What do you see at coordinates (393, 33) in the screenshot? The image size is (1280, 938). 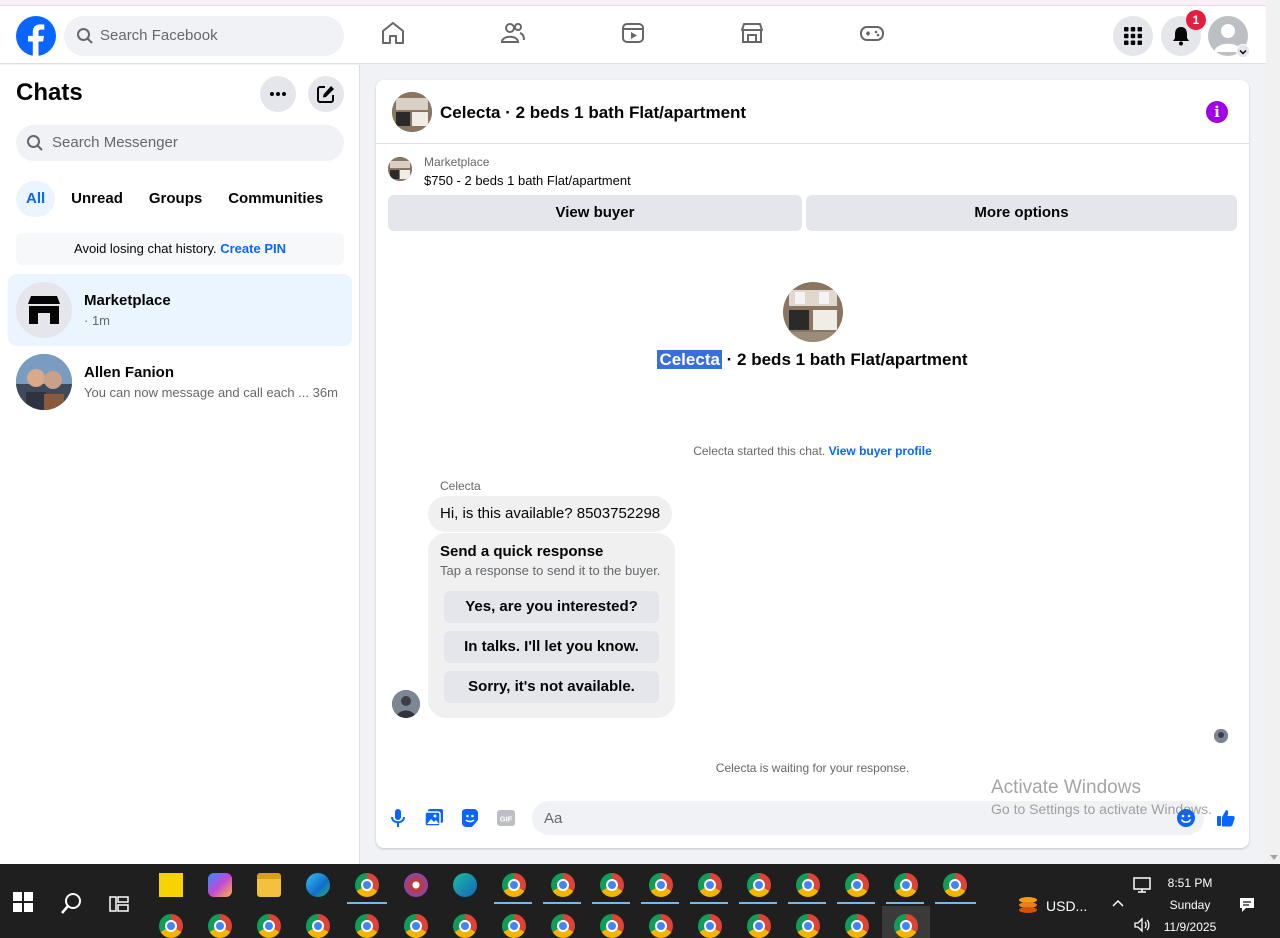 I see `home-icon` at bounding box center [393, 33].